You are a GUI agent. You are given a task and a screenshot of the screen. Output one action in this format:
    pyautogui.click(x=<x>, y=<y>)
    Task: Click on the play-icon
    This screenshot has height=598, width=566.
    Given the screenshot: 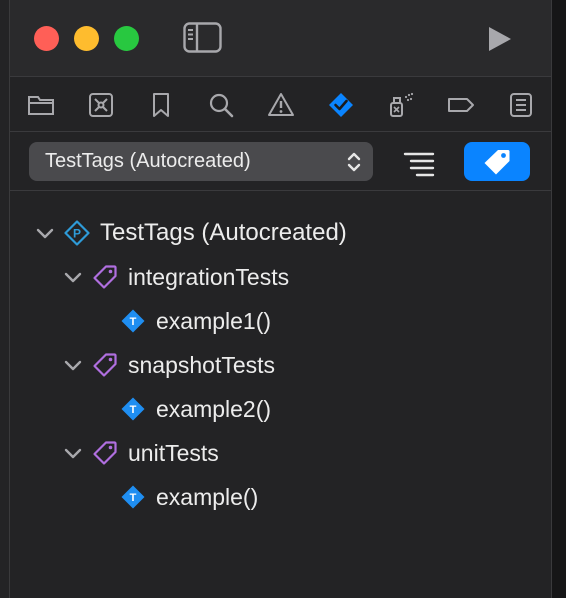 What is the action you would take?
    pyautogui.click(x=500, y=39)
    